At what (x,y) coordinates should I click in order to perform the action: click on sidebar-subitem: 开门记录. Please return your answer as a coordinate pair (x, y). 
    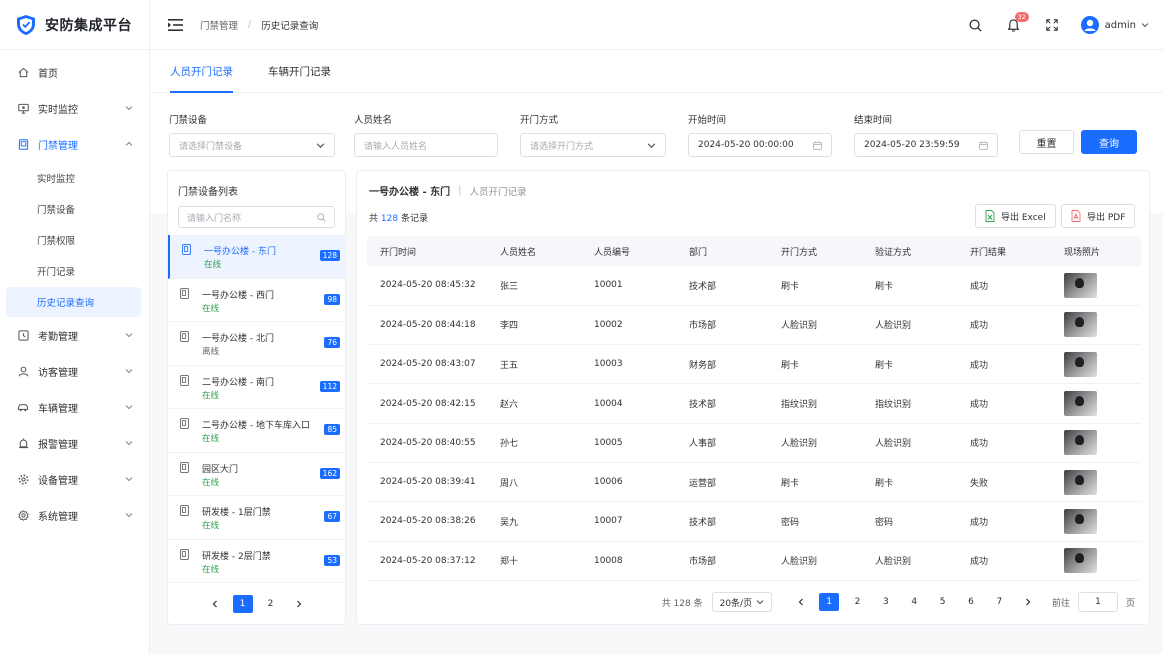
    Looking at the image, I should click on (74, 270).